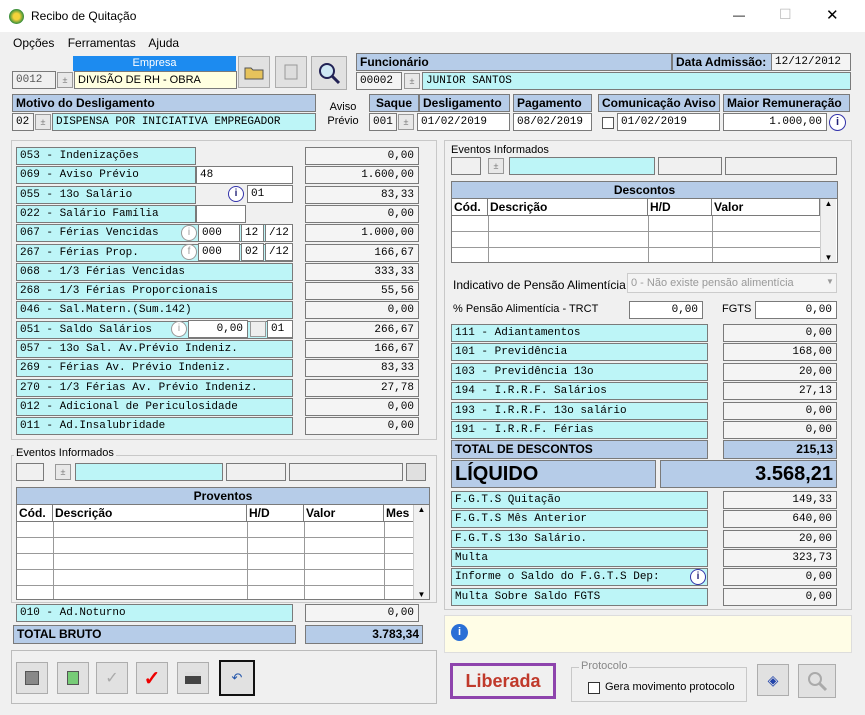 The image size is (865, 715). What do you see at coordinates (362, 388) in the screenshot?
I see `provento-value: 27,78` at bounding box center [362, 388].